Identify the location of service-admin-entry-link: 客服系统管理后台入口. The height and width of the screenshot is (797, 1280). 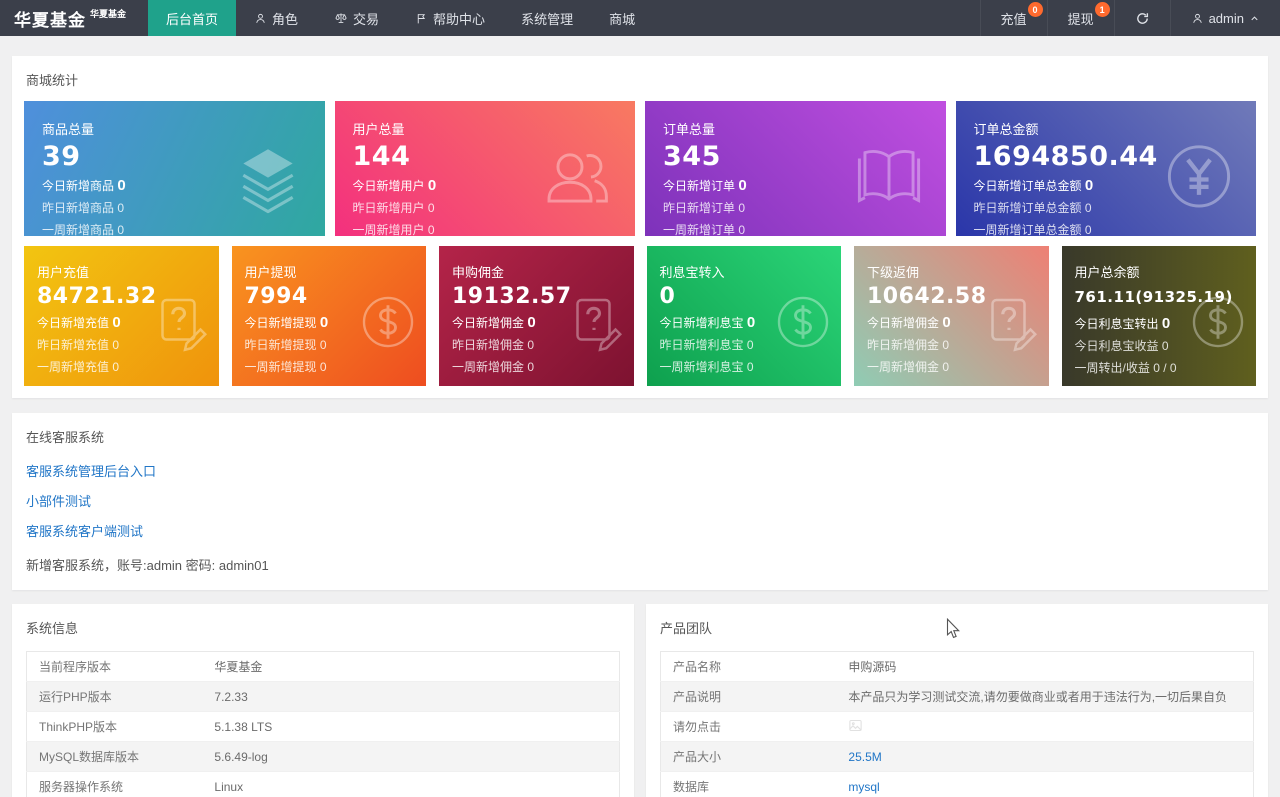
(640, 470).